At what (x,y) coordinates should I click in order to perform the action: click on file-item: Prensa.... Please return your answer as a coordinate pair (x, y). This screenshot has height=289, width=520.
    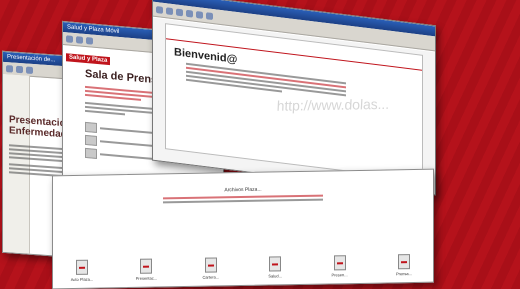
    Looking at the image, I should click on (404, 265).